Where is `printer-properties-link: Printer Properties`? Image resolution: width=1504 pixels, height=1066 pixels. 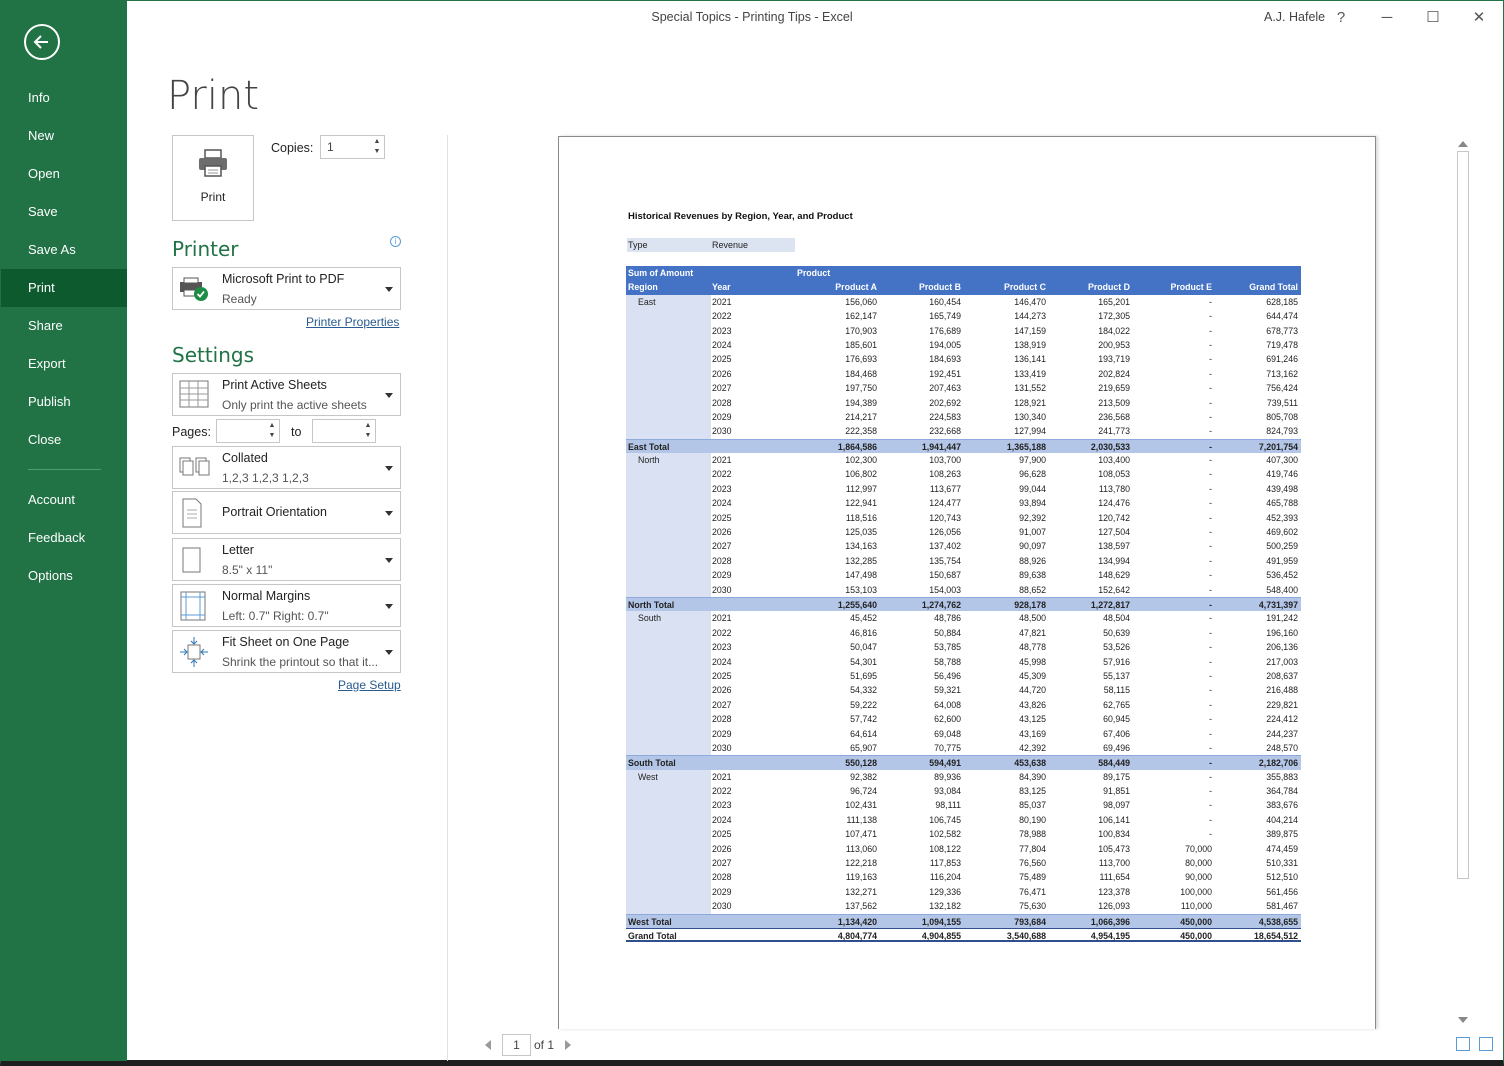
printer-properties-link: Printer Properties is located at coordinates (352, 322).